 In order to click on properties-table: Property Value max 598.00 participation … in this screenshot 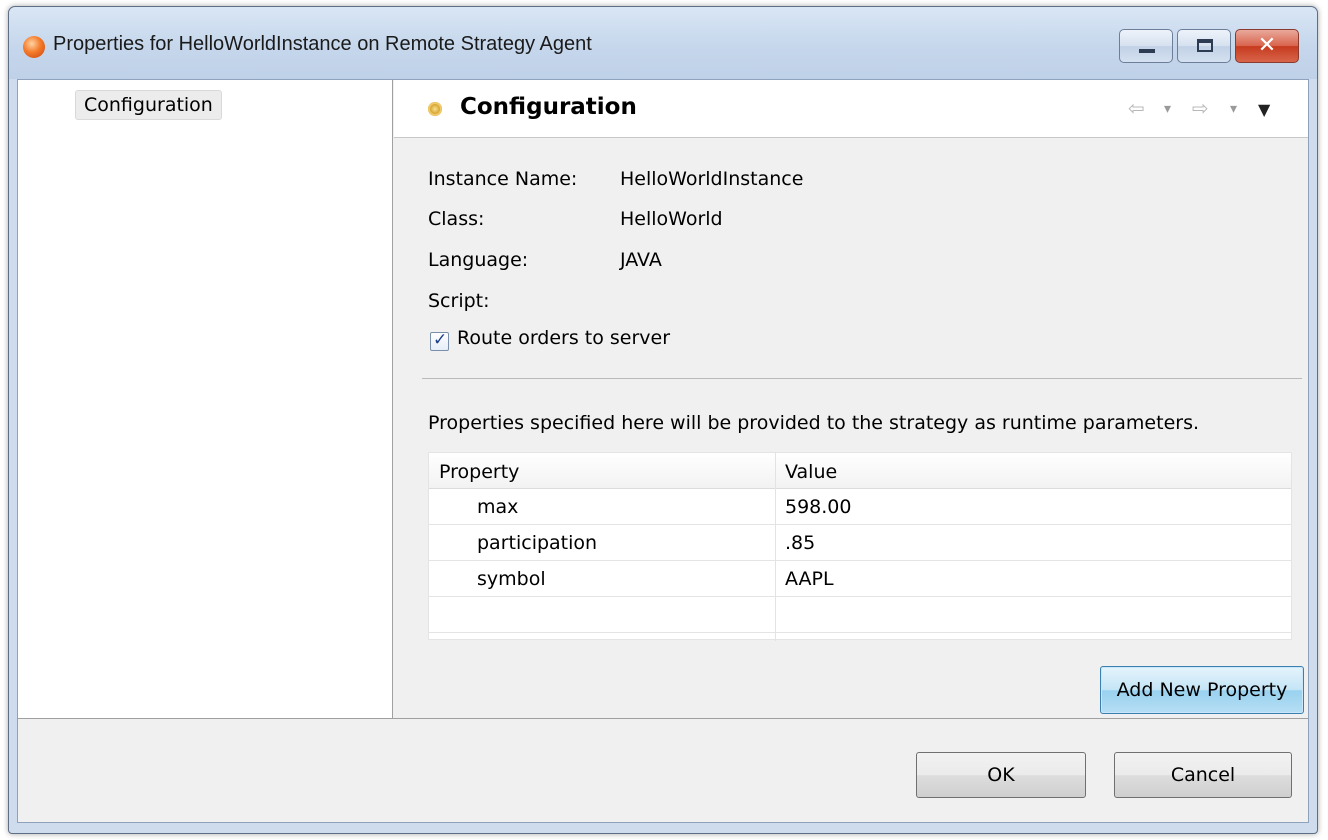, I will do `click(860, 546)`.